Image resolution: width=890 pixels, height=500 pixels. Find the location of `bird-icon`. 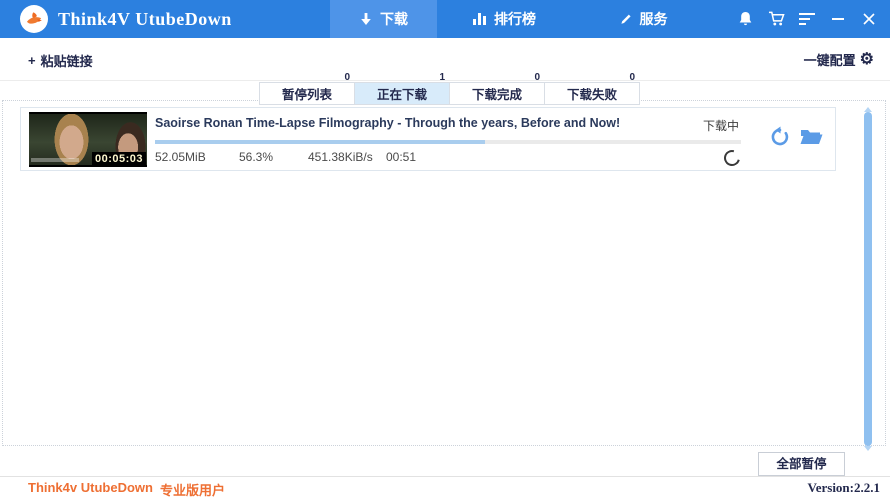

bird-icon is located at coordinates (34, 19).